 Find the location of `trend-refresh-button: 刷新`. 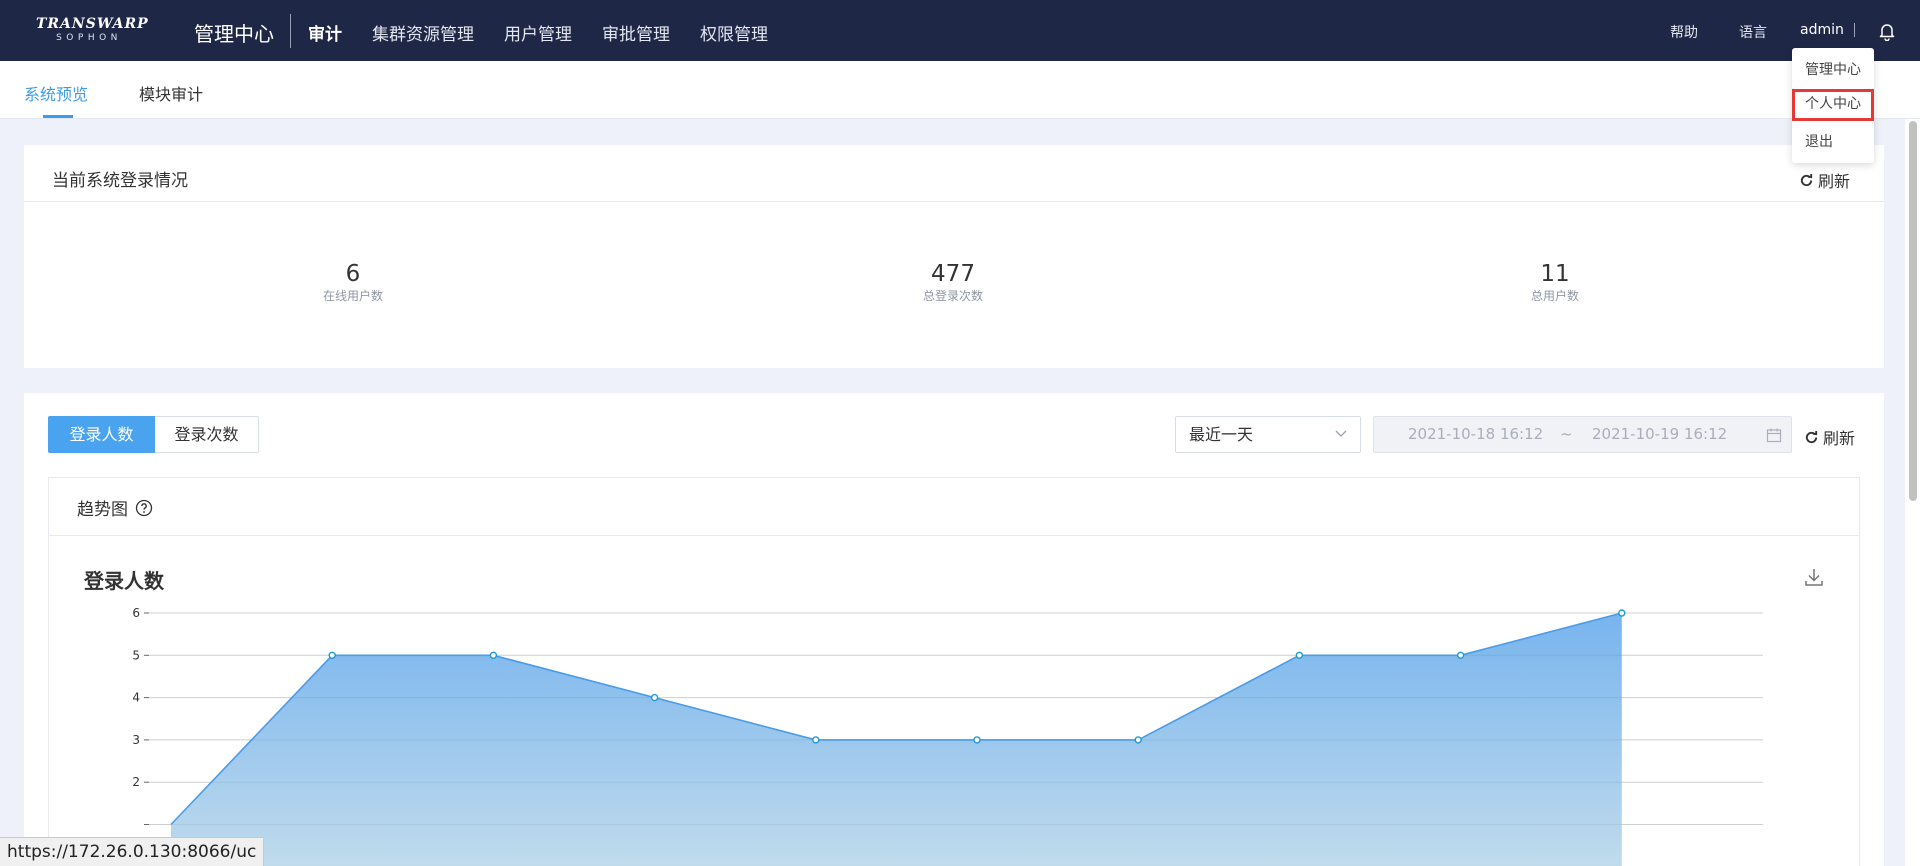

trend-refresh-button: 刷新 is located at coordinates (1829, 437).